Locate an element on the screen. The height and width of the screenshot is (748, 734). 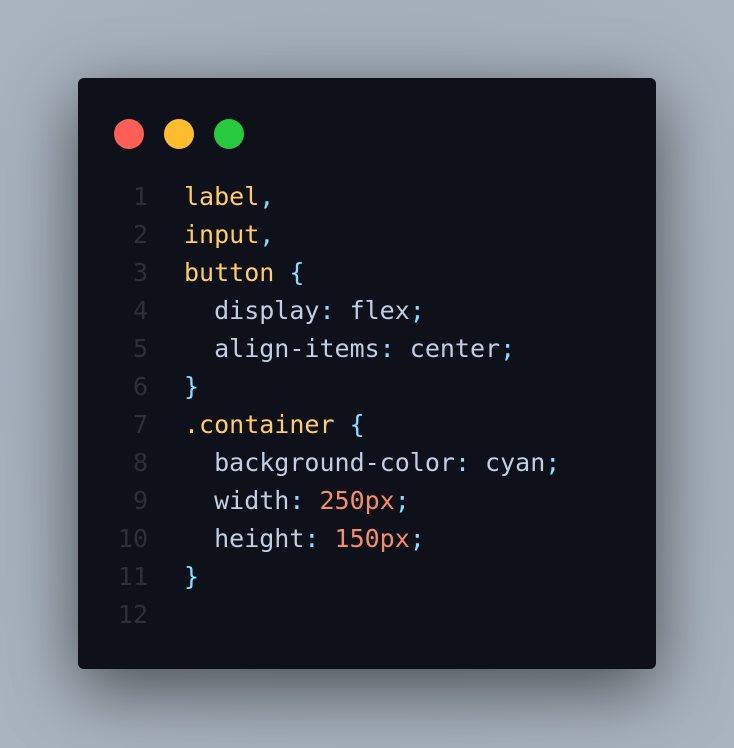
line-number: 10 is located at coordinates (132, 538).